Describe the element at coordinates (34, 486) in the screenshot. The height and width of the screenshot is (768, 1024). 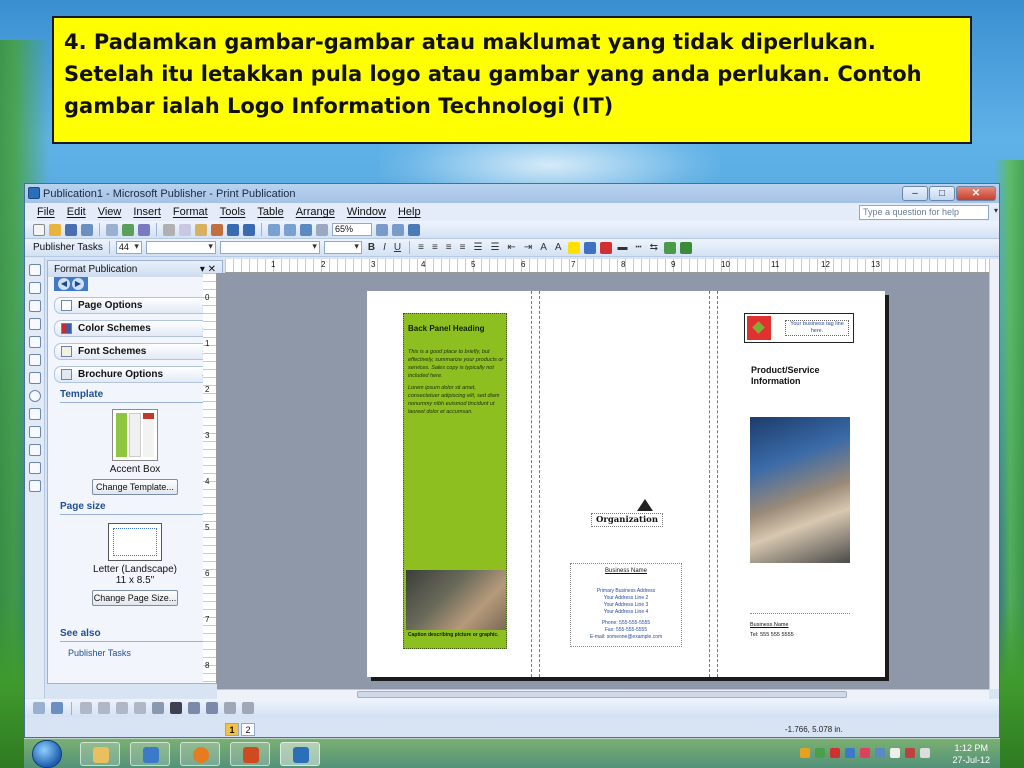
I see `form-control-icon` at that location.